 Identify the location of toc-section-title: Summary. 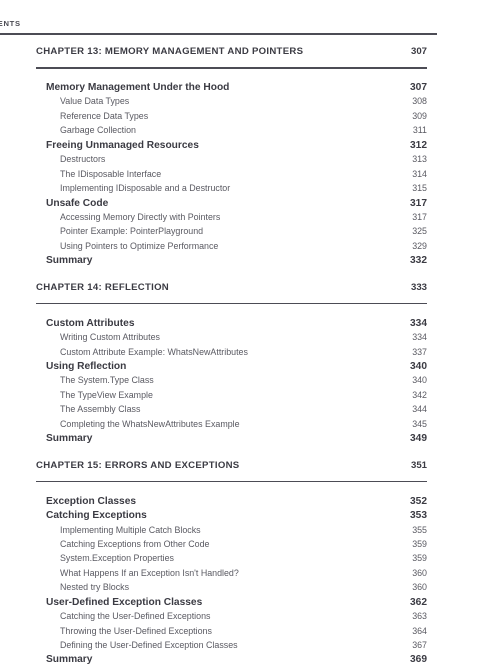
(69, 439).